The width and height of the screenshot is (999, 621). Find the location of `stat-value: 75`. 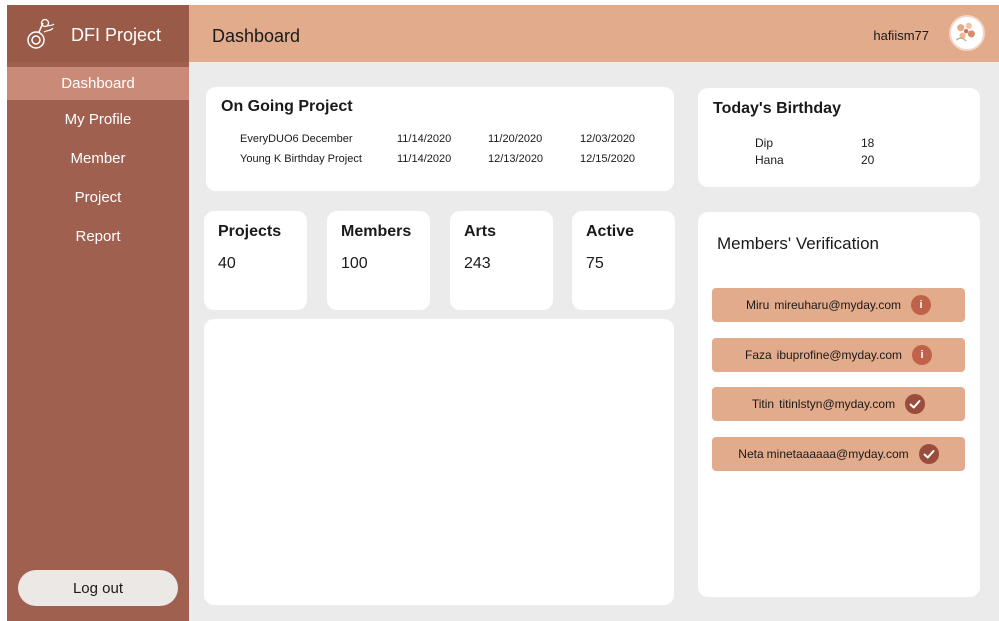

stat-value: 75 is located at coordinates (595, 263).